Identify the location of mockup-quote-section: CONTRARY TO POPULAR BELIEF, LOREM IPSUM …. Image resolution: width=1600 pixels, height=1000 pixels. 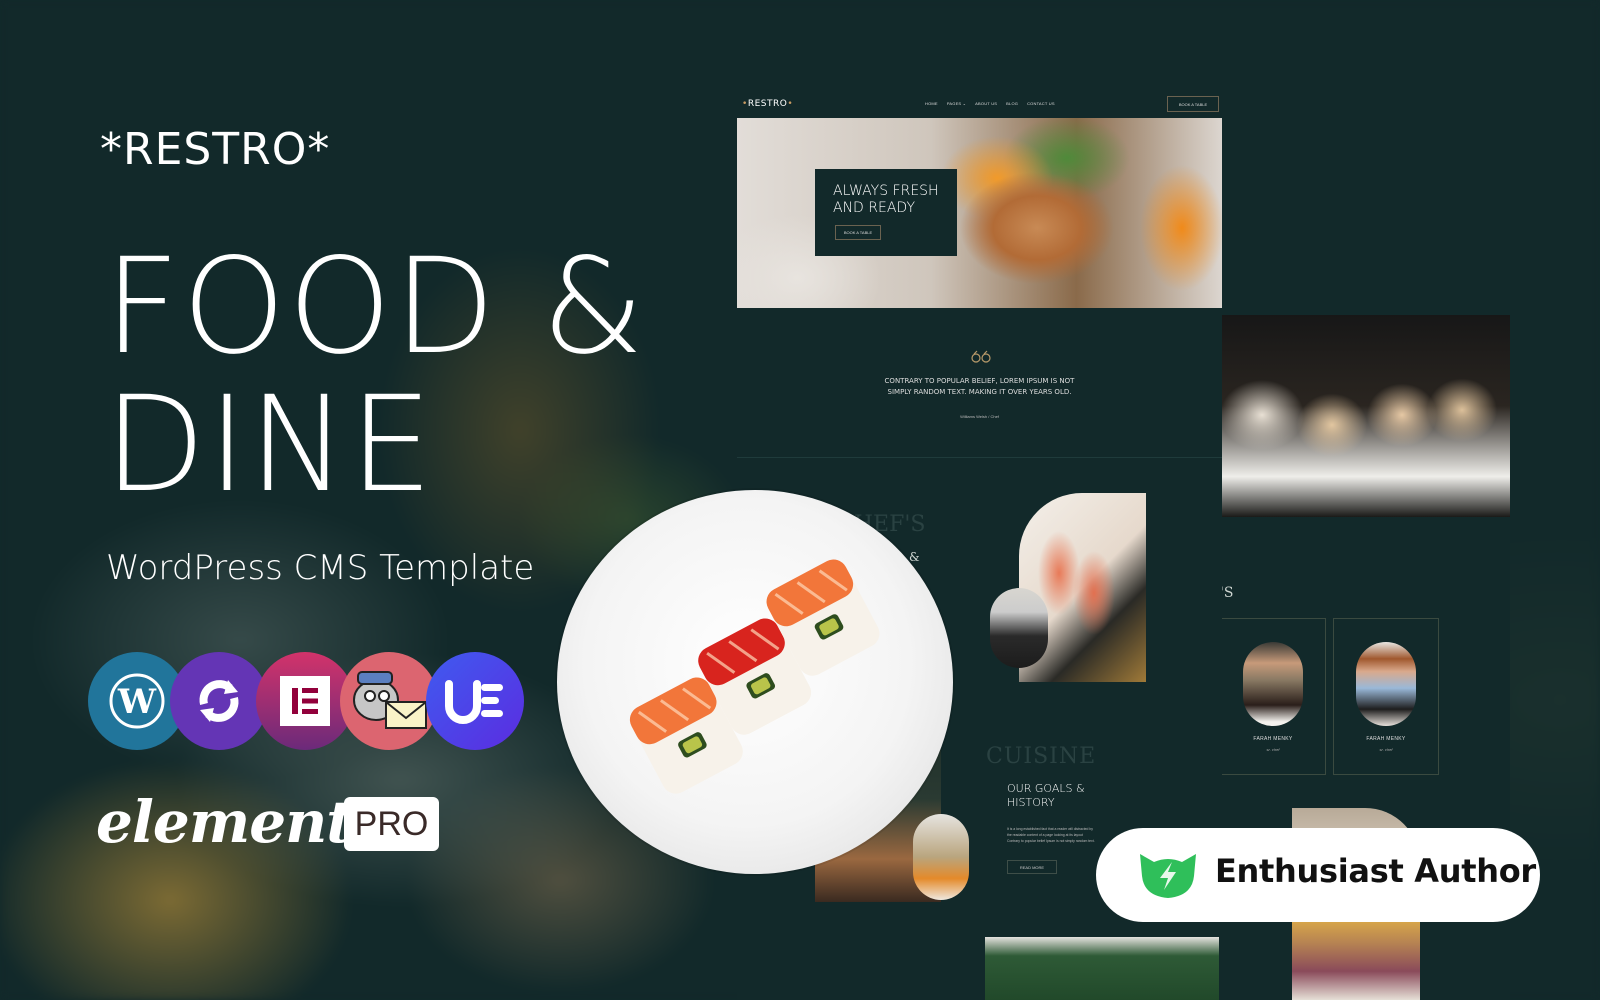
(979, 383).